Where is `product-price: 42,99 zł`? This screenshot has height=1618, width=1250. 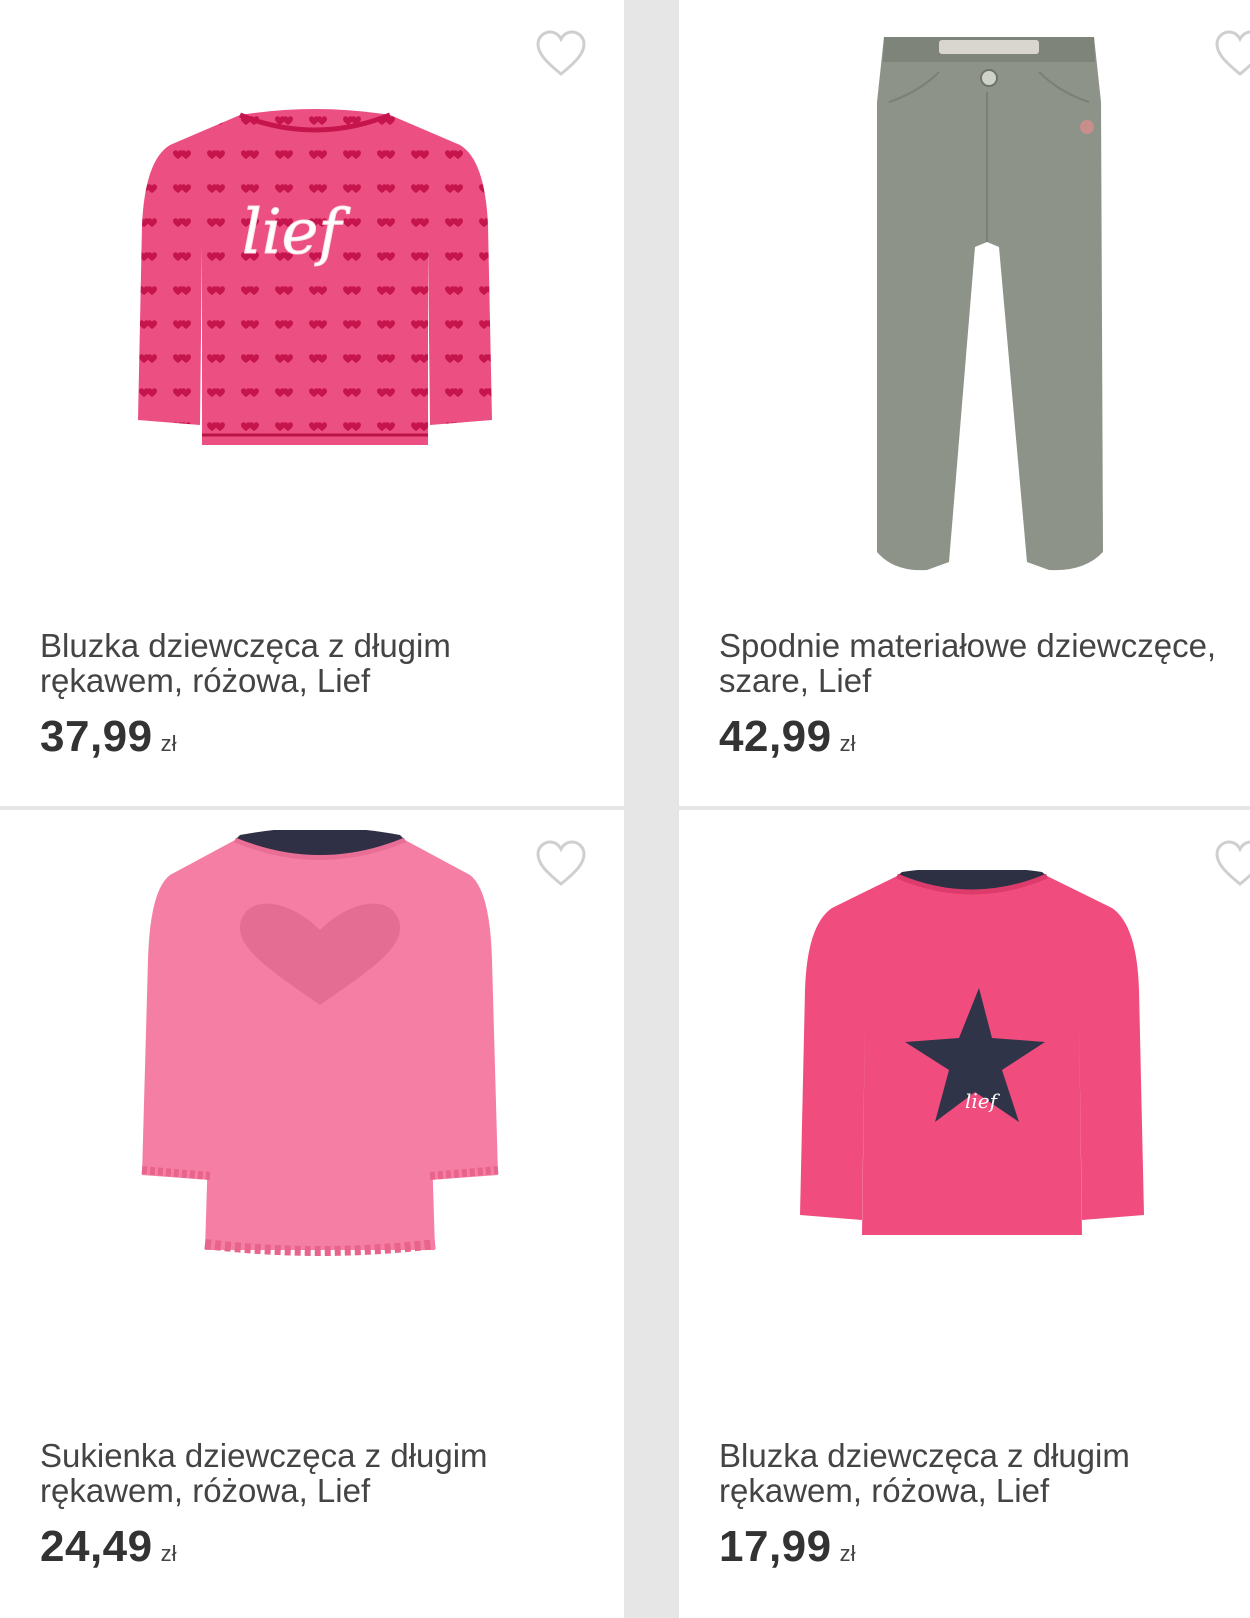
product-price: 42,99 zł is located at coordinates (787, 737).